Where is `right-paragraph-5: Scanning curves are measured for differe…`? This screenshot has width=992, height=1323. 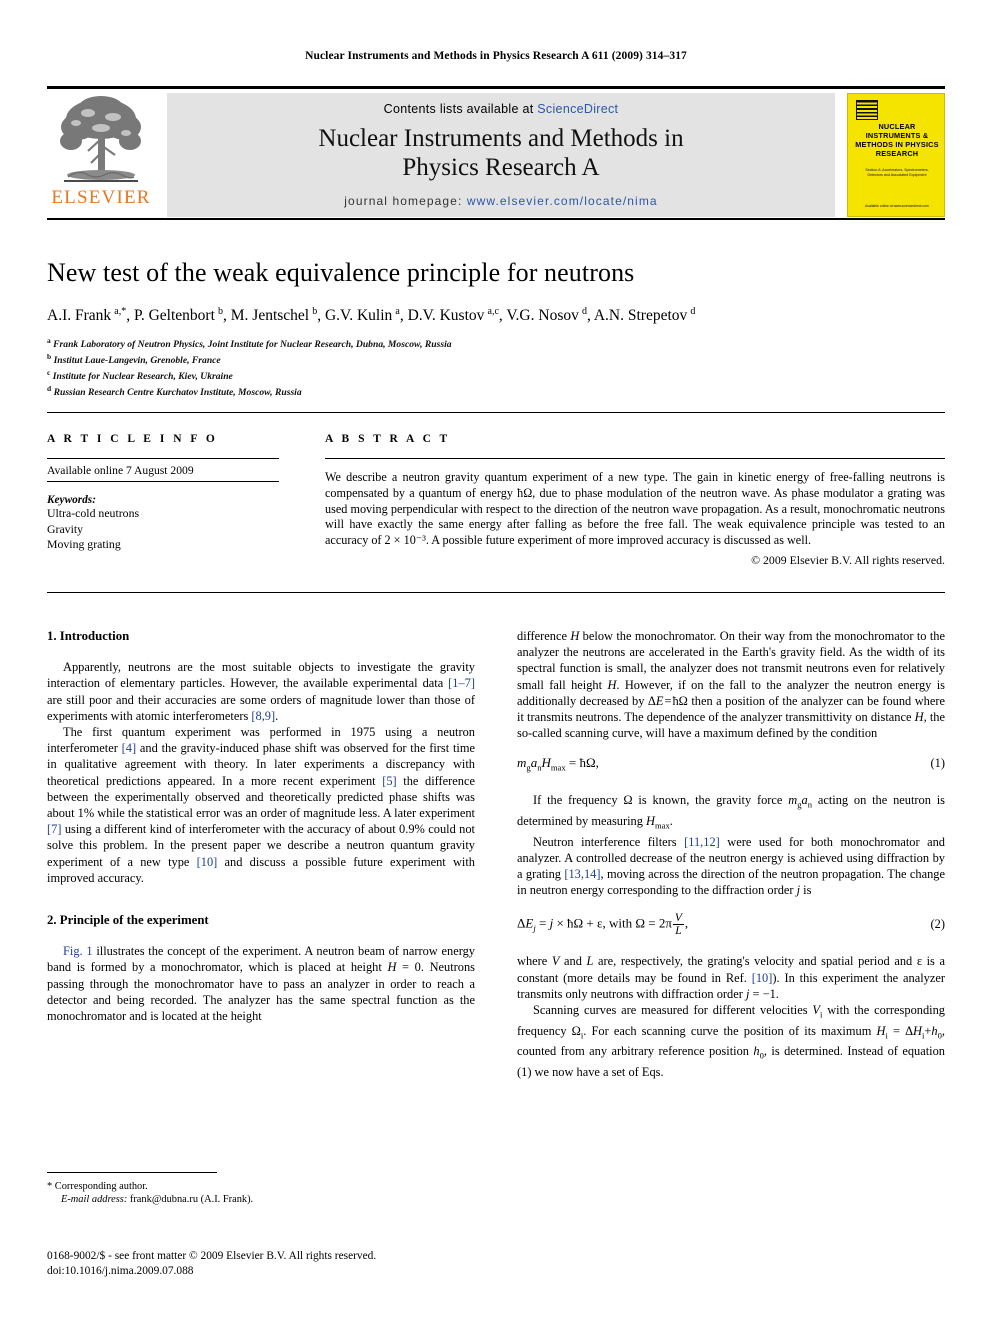 right-paragraph-5: Scanning curves are measured for differe… is located at coordinates (731, 1040).